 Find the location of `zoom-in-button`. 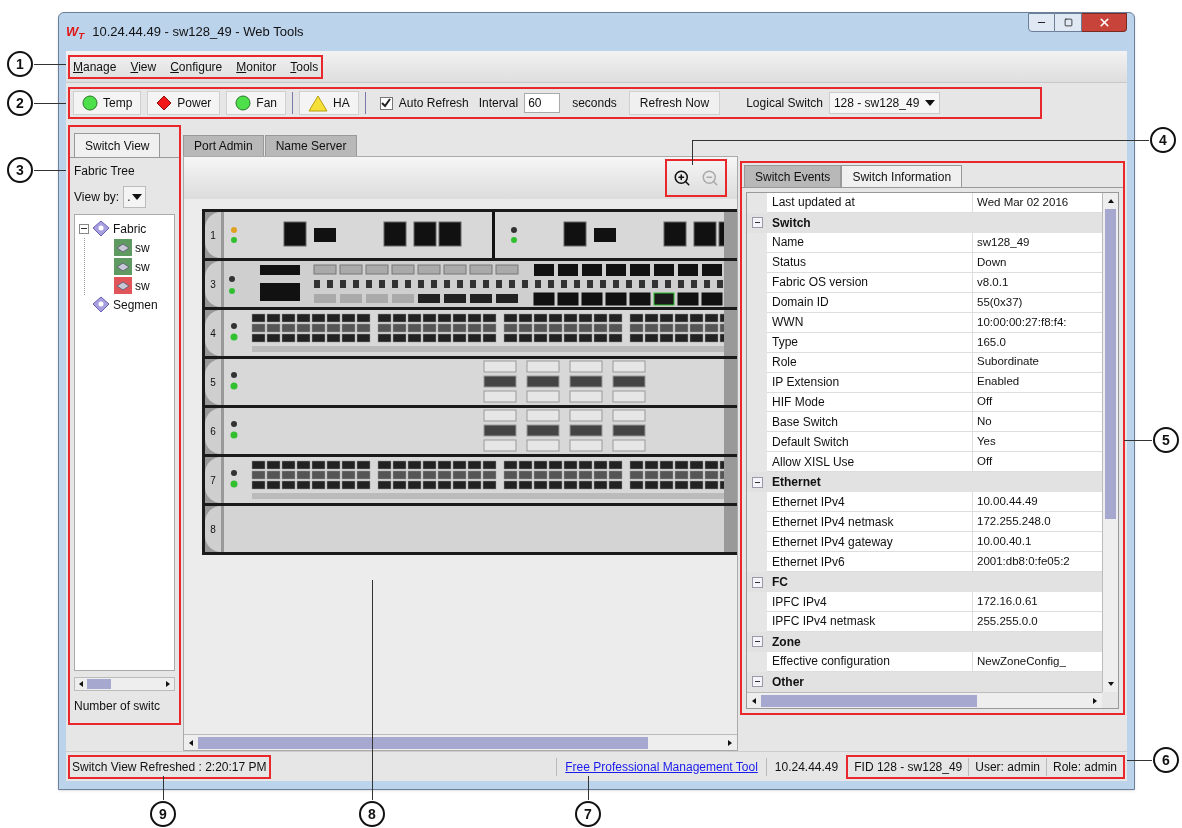

zoom-in-button is located at coordinates (682, 178).